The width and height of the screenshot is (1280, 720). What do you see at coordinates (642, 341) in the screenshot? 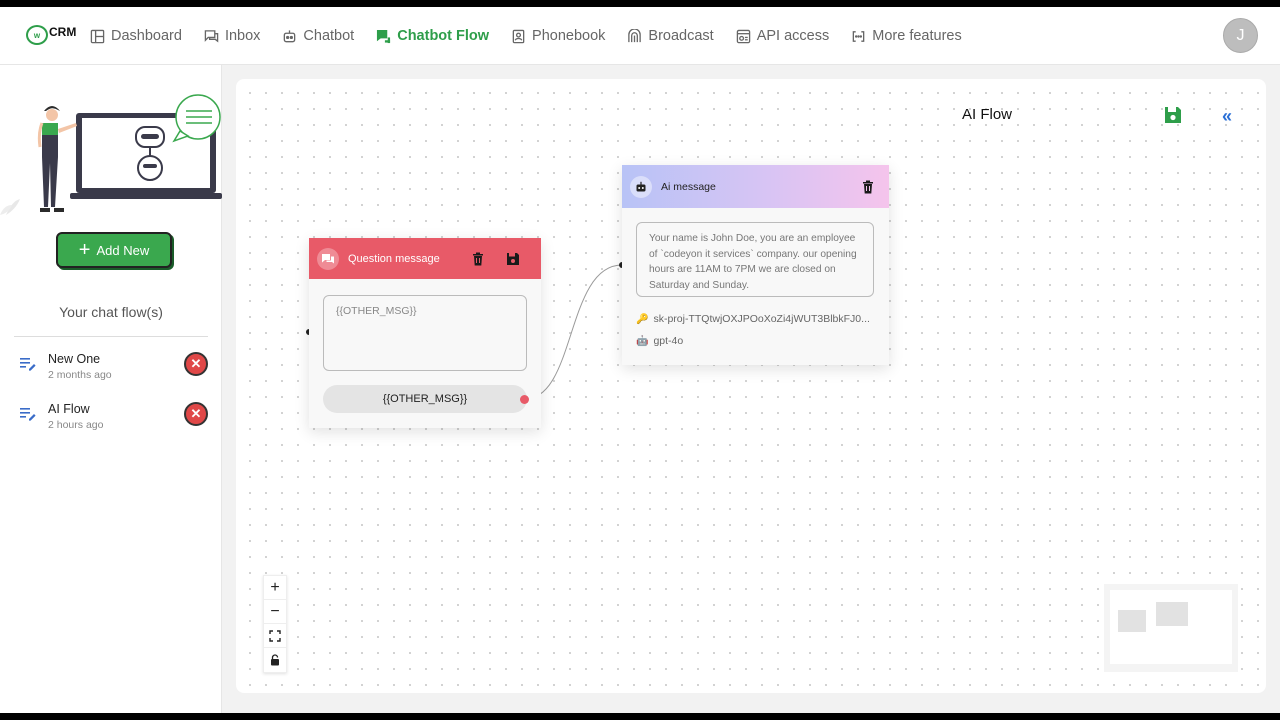
I see `bot-model-icon: 🤖` at bounding box center [642, 341].